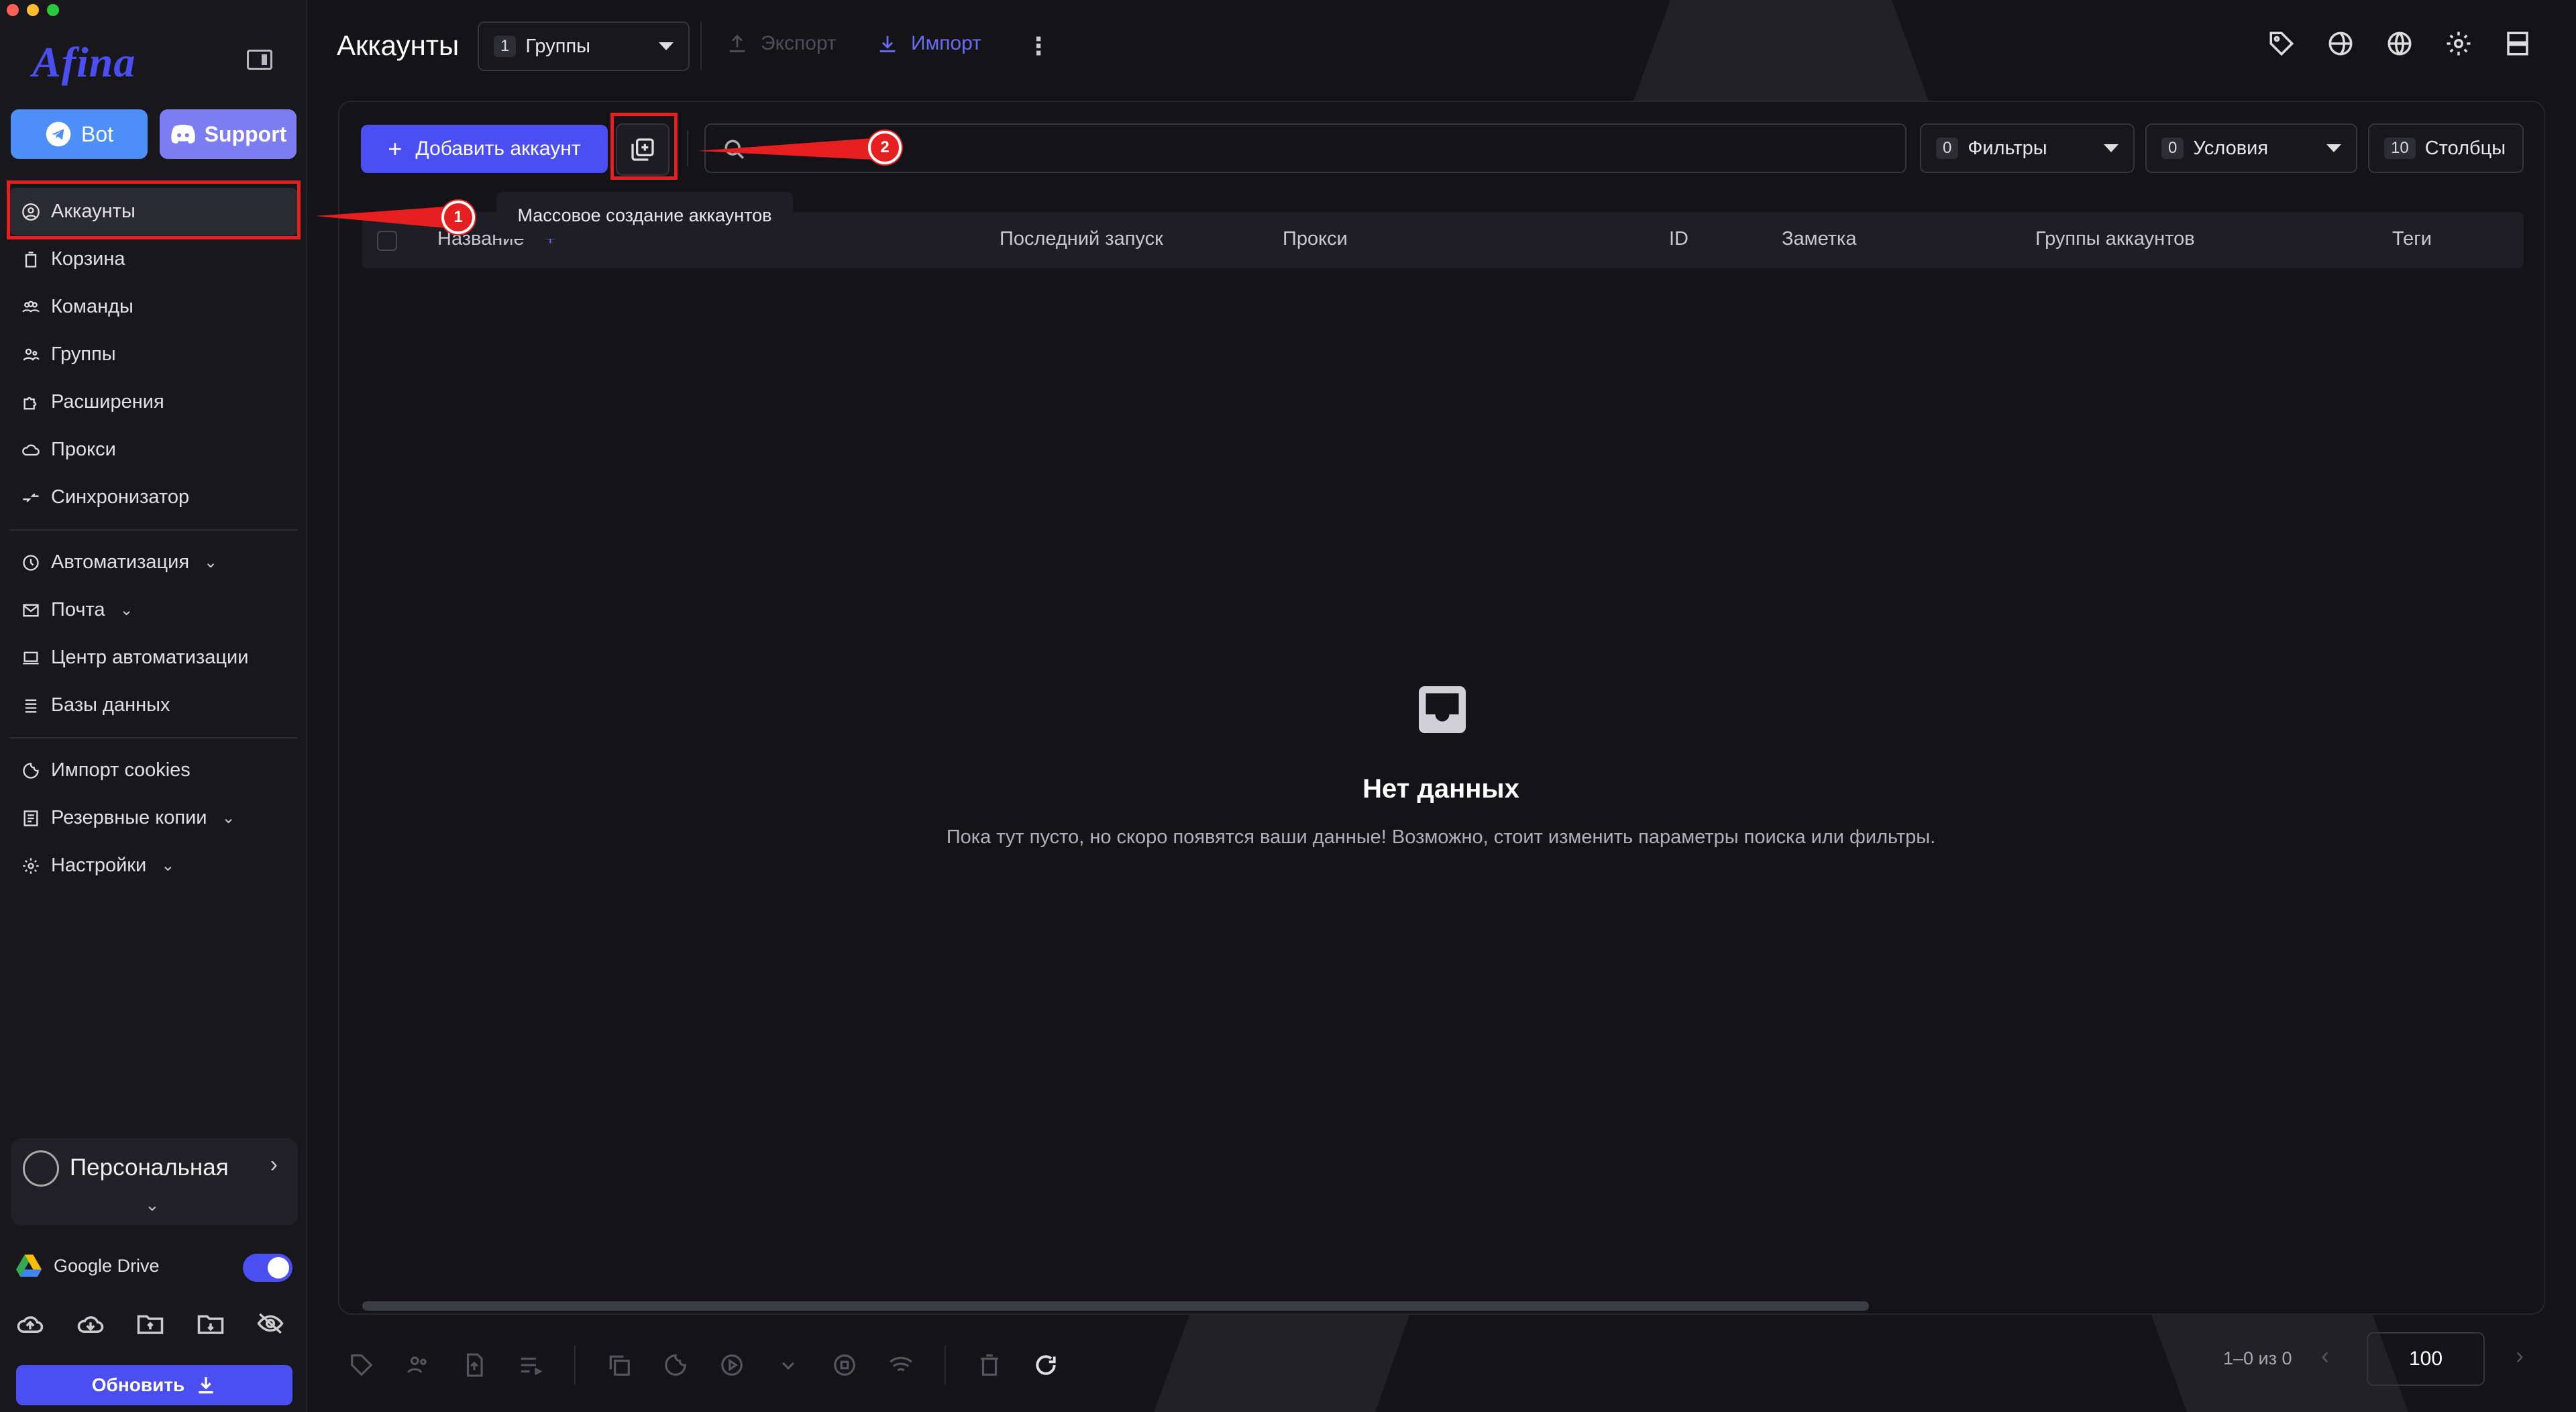 This screenshot has height=1412, width=2576. Describe the element at coordinates (267, 1268) in the screenshot. I see `google-drive-toggle` at that location.